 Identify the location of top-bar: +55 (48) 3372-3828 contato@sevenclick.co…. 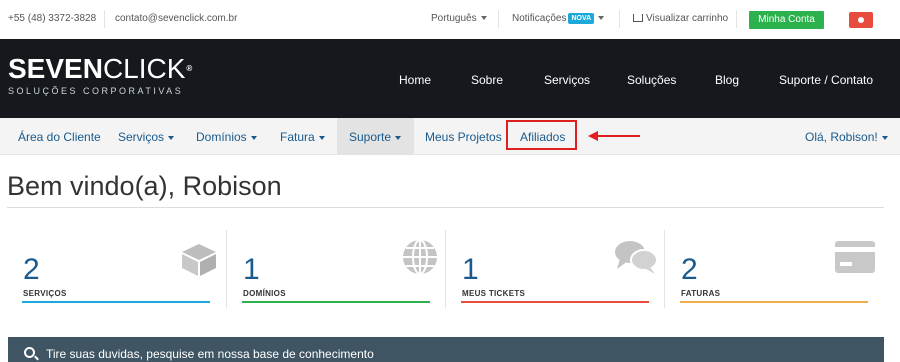
(450, 19).